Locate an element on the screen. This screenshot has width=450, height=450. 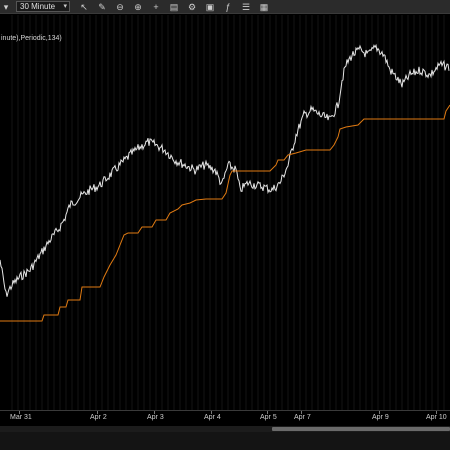
indicator-icon: ƒ is located at coordinates (228, 7).